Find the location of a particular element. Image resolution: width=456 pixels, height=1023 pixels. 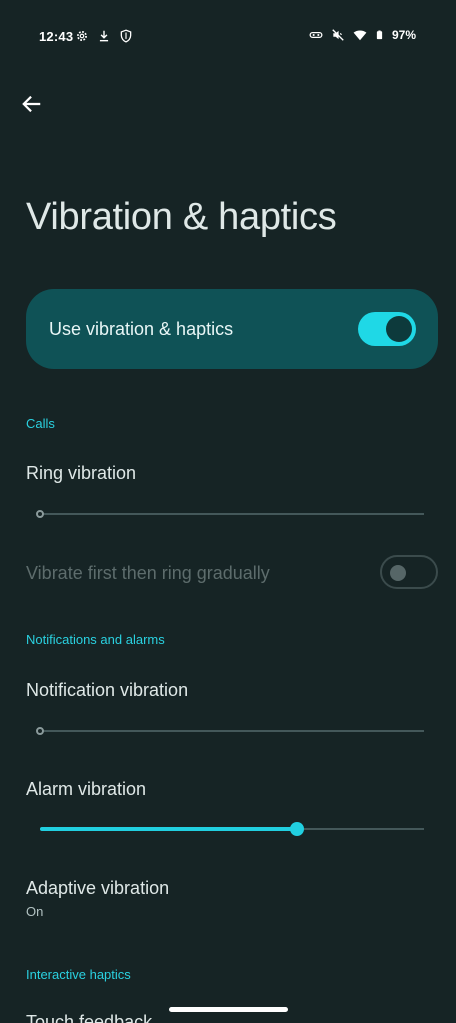

ring-vibration-label: Ring vibration is located at coordinates (81, 473).